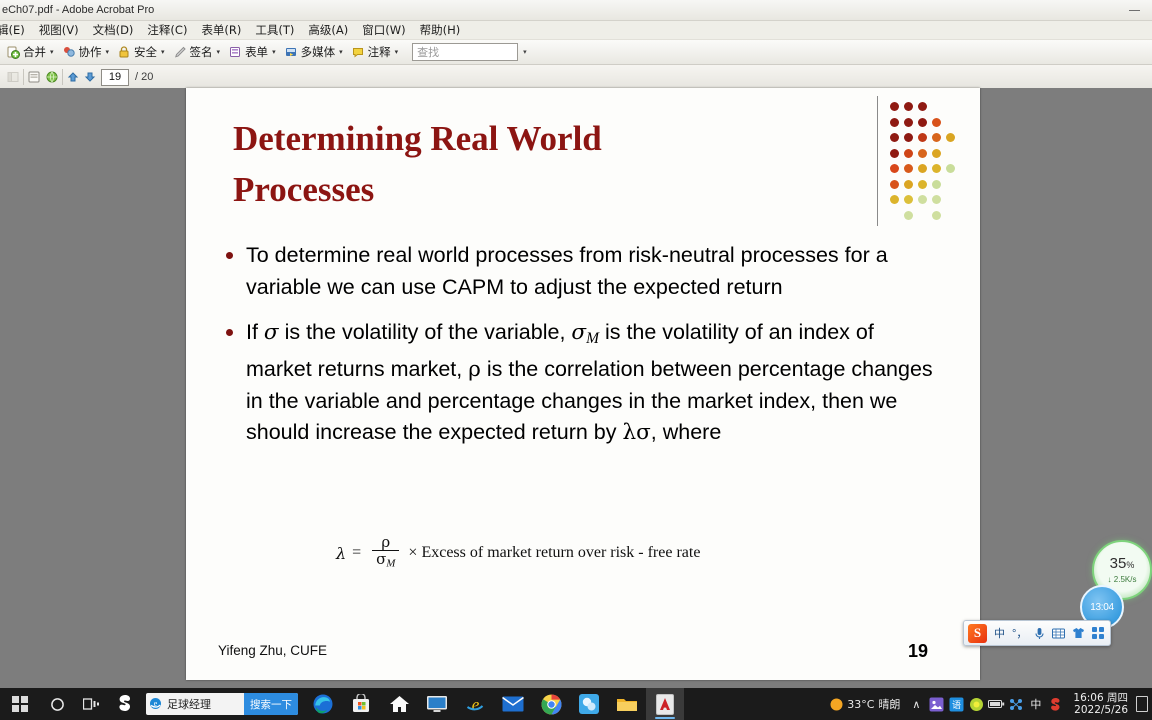  Describe the element at coordinates (221, 30) in the screenshot. I see `menu-item-forms: 表单(R)` at that location.